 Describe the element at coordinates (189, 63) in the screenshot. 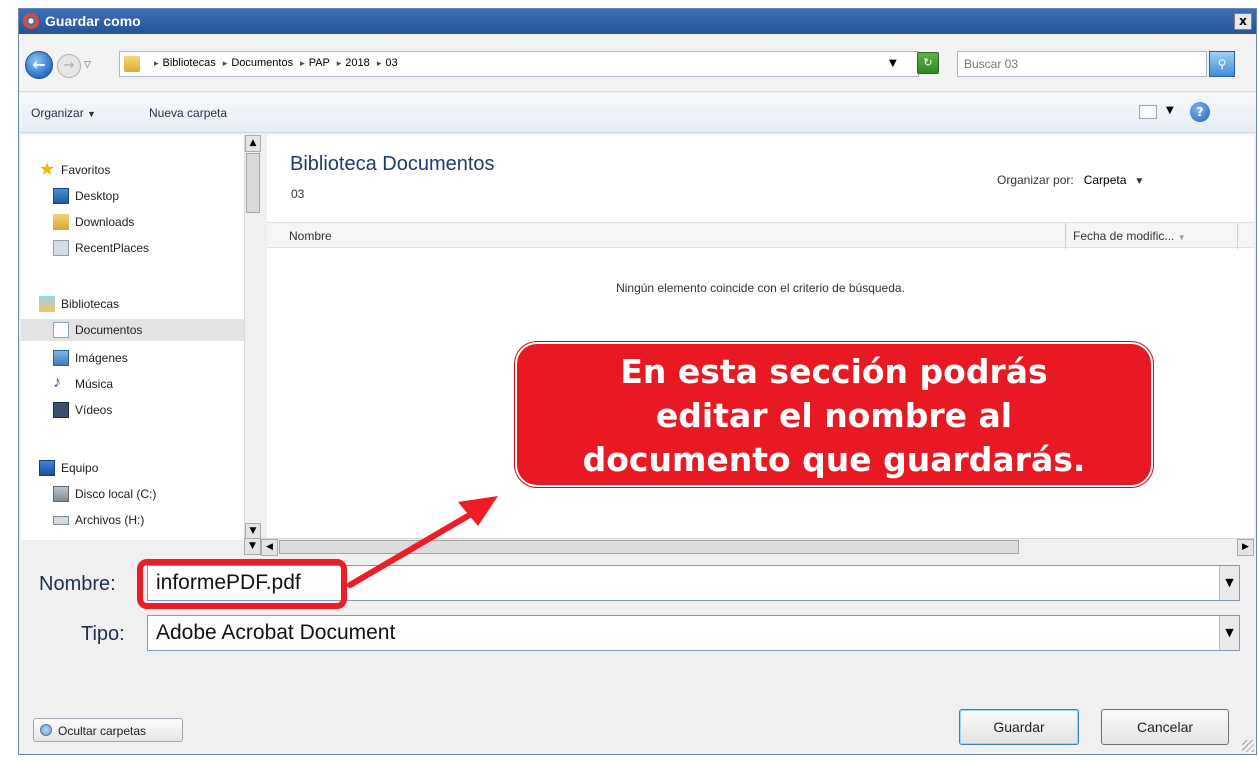

I see `crumb-bibliotecas: Bibliotecas` at that location.